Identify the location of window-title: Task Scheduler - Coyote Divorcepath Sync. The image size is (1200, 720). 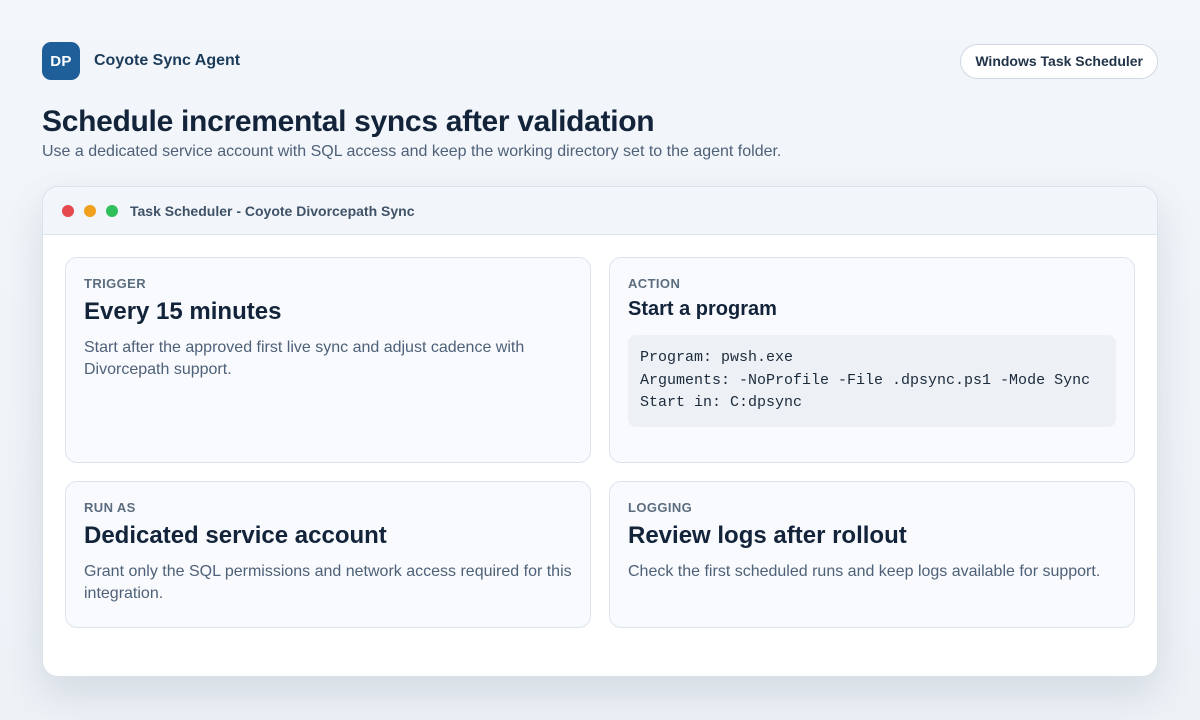
(272, 210).